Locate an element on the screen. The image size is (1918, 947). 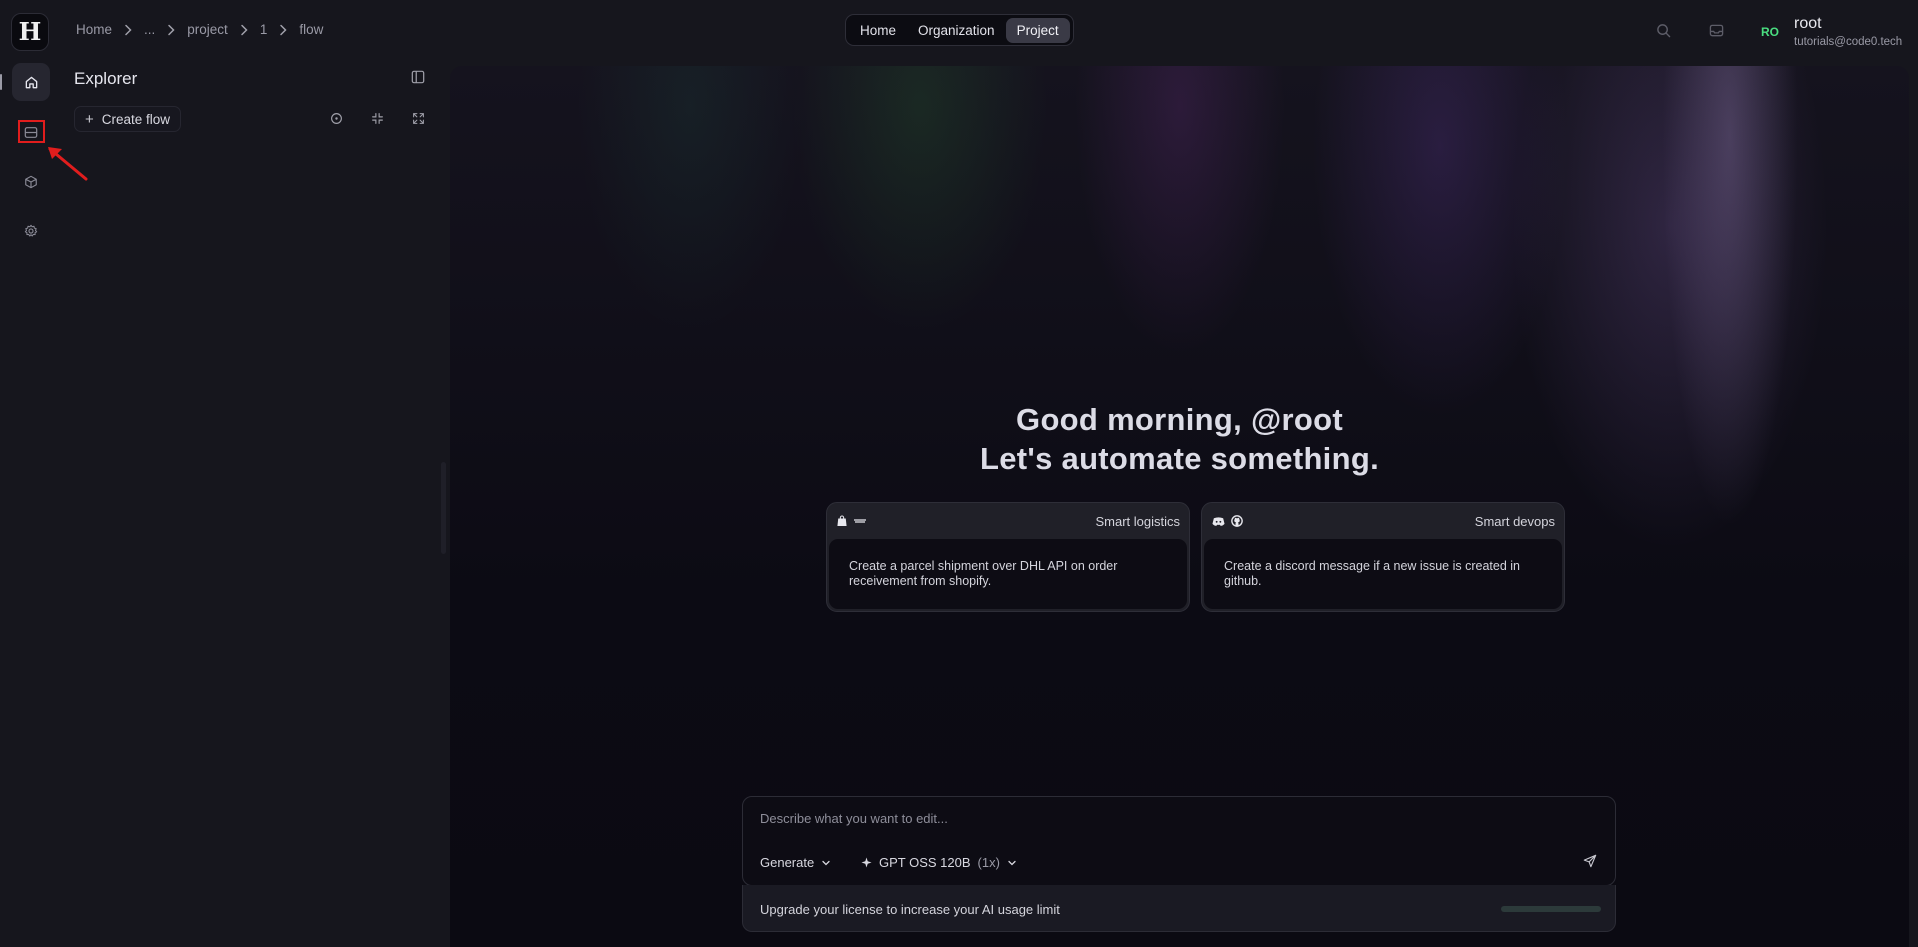
gear-icon is located at coordinates (31, 231).